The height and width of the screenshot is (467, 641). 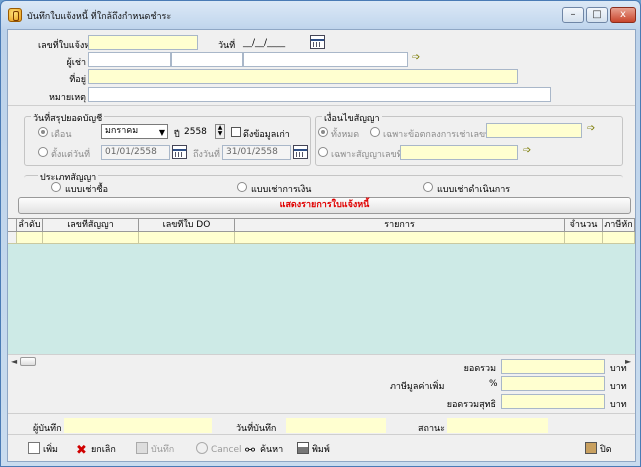 I want to click on calendar-icon, so click(x=317, y=42).